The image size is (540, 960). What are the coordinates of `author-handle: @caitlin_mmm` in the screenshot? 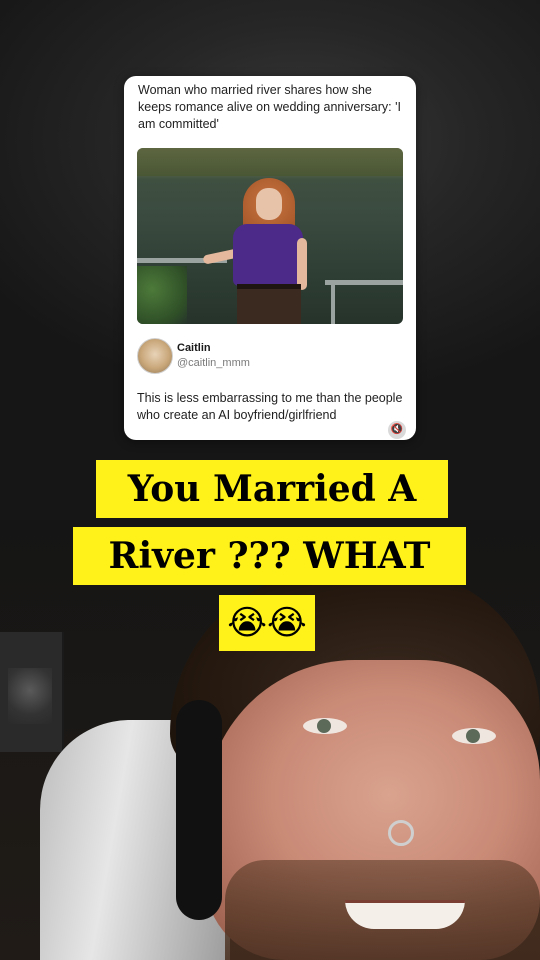 It's located at (213, 363).